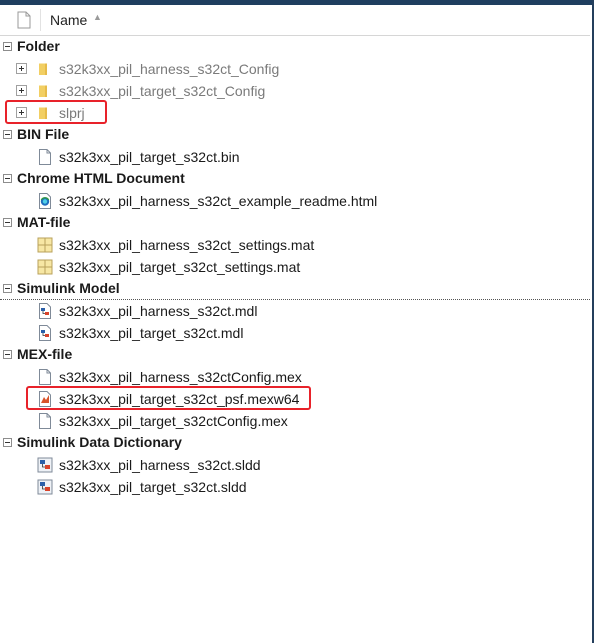 The image size is (594, 643). What do you see at coordinates (295, 157) in the screenshot?
I see `file-row: s32k3xx_pil_target_s32ct.bin` at bounding box center [295, 157].